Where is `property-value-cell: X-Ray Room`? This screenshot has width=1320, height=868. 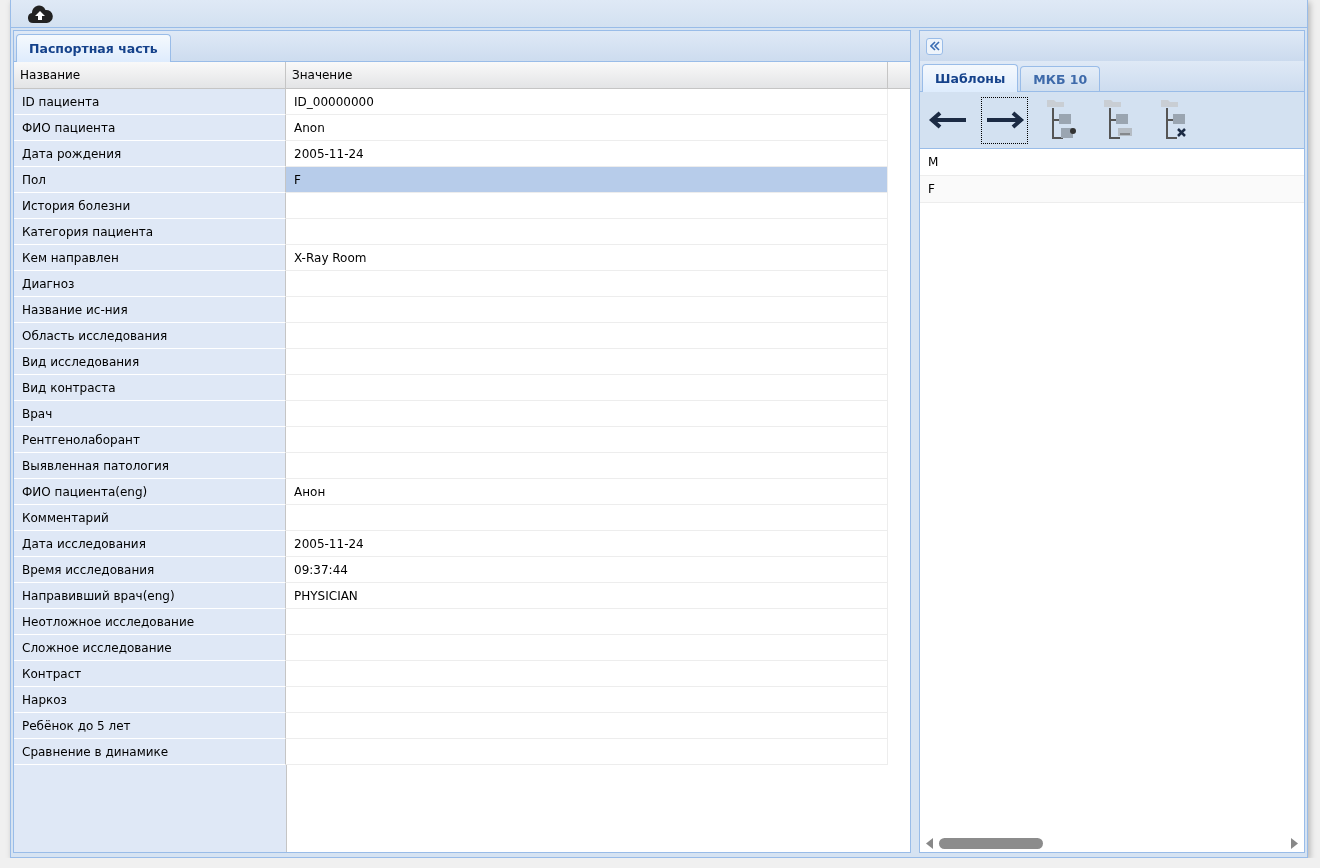
property-value-cell: X-Ray Room is located at coordinates (587, 258).